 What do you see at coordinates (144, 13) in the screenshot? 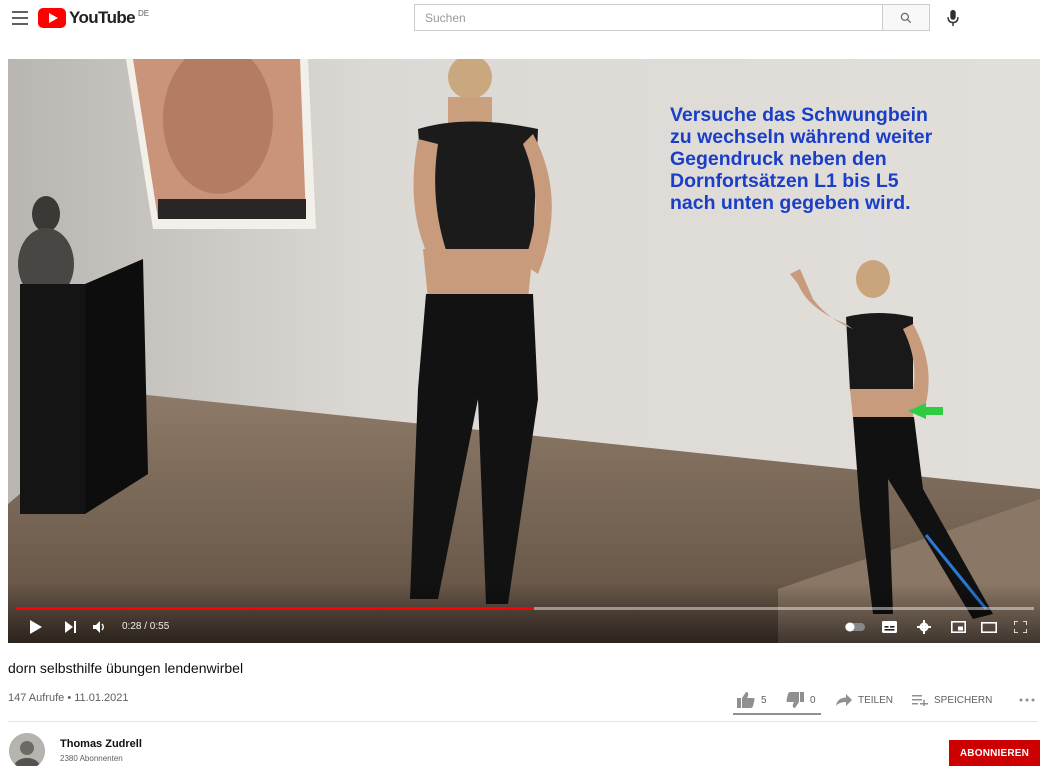
I see `country-code: DE` at bounding box center [144, 13].